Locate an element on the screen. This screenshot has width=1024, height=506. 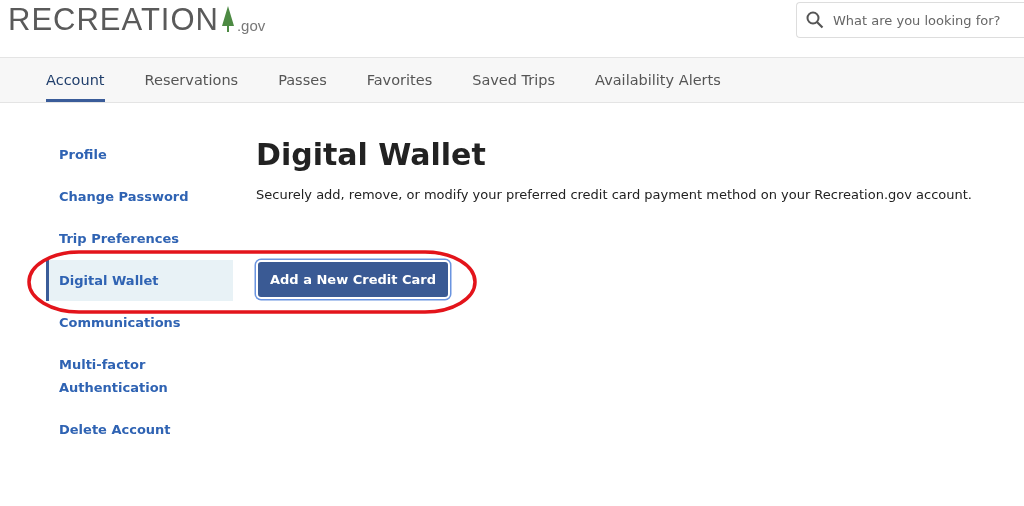
sidebar-item: Communications is located at coordinates (139, 322).